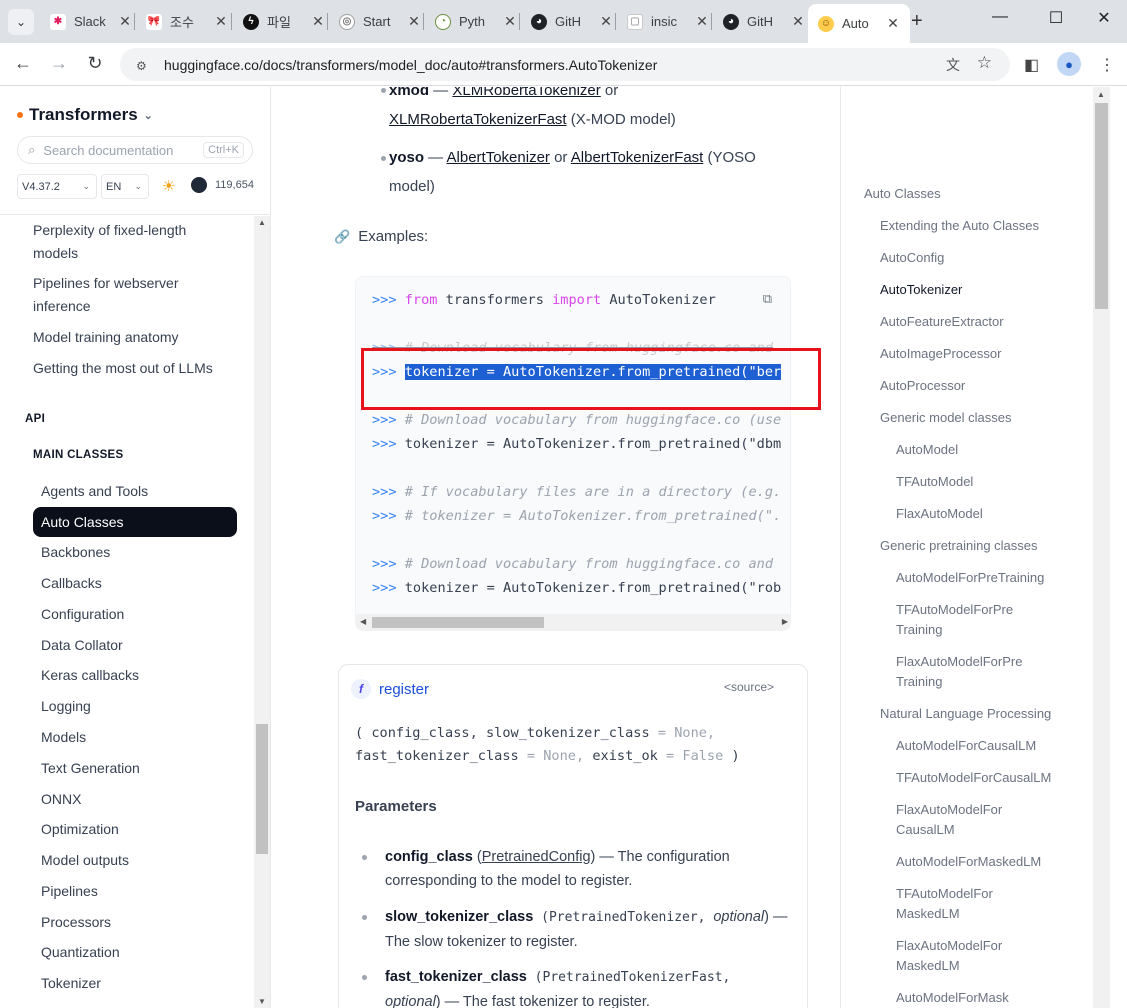  What do you see at coordinates (363, 621) in the screenshot?
I see `scroll-left-arrow-icon: ◀` at bounding box center [363, 621].